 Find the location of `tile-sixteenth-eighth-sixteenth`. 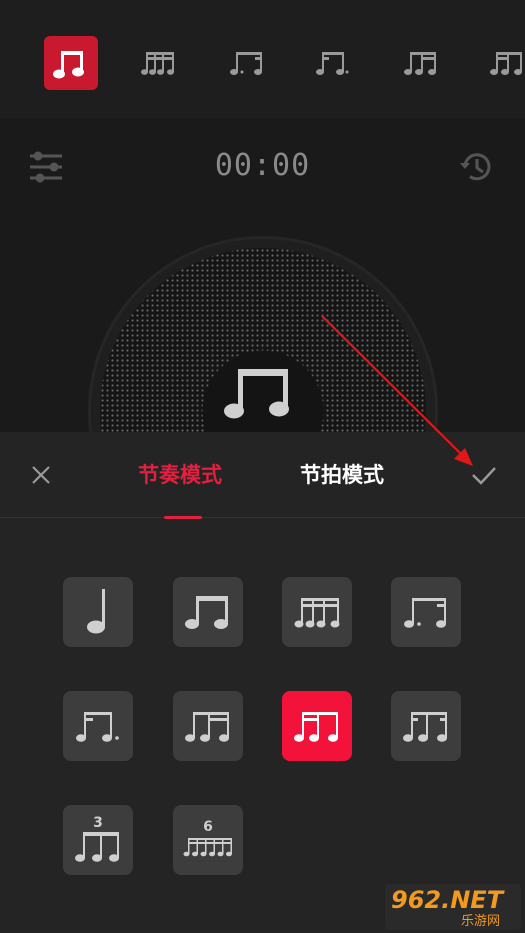

tile-sixteenth-eighth-sixteenth is located at coordinates (426, 726).